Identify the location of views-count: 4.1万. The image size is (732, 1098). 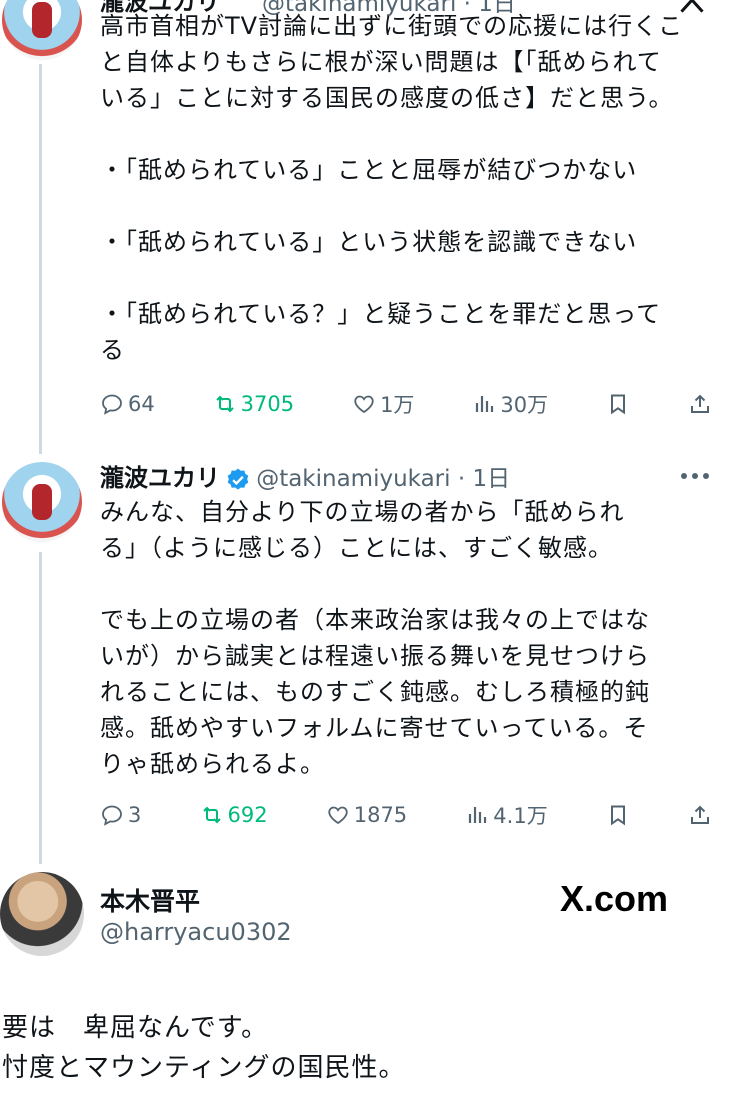
(520, 816).